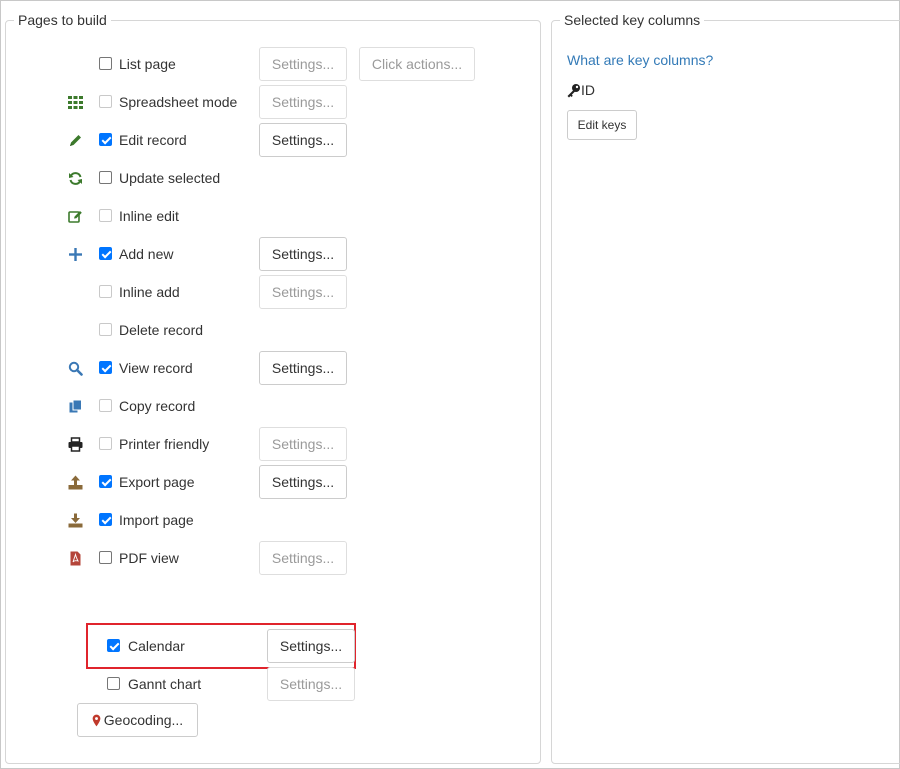 This screenshot has height=769, width=900. I want to click on list-page-checkbox, so click(105, 63).